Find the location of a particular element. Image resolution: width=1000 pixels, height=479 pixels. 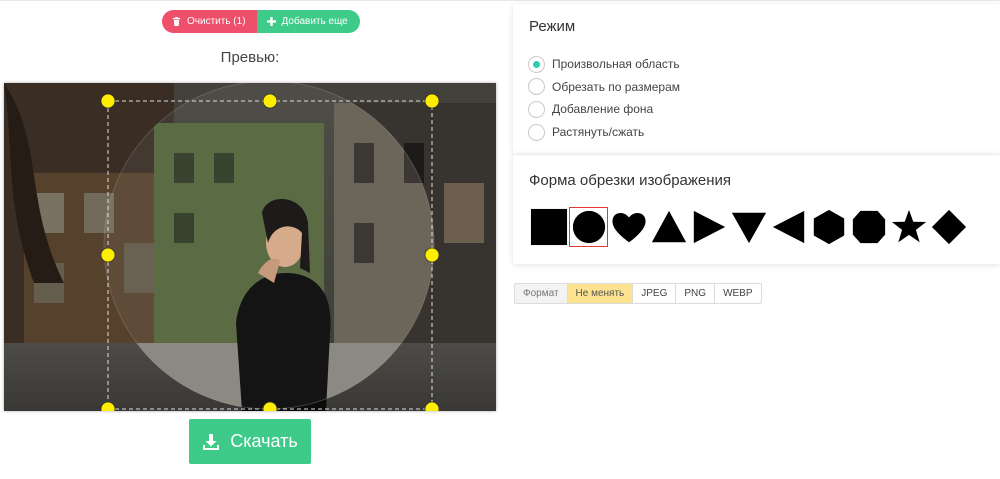

mode-option-free-area: Произвольная область is located at coordinates (604, 64).